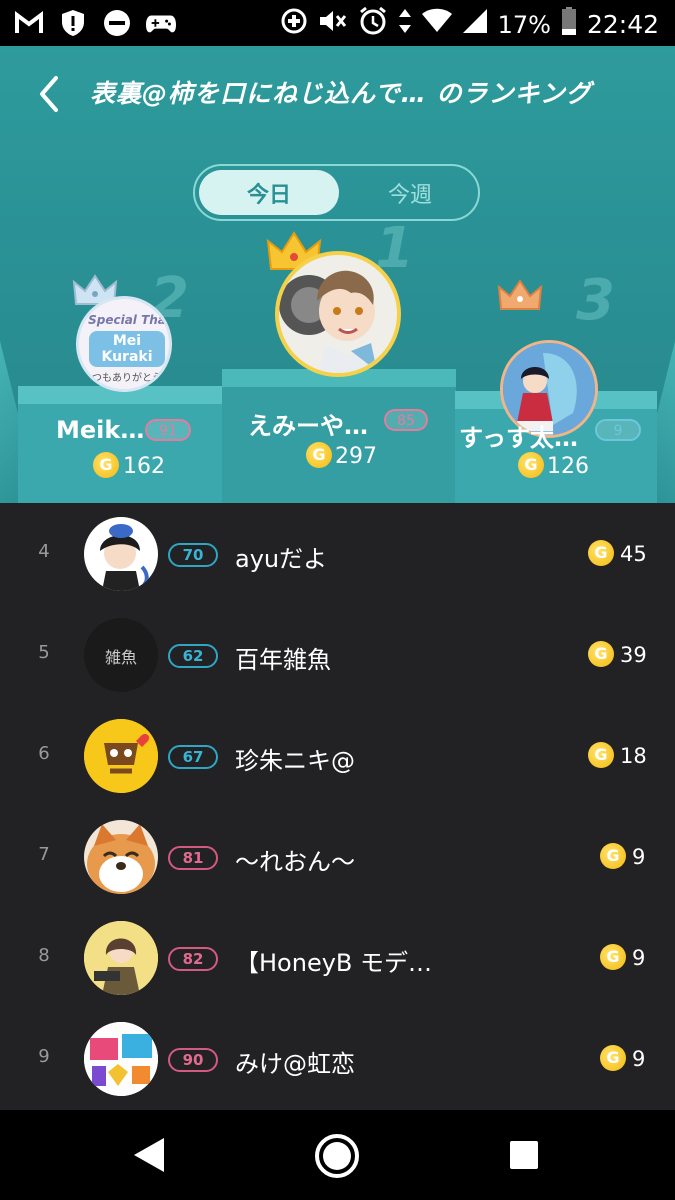  Describe the element at coordinates (193, 555) in the screenshot. I see `level-badge: 70` at that location.